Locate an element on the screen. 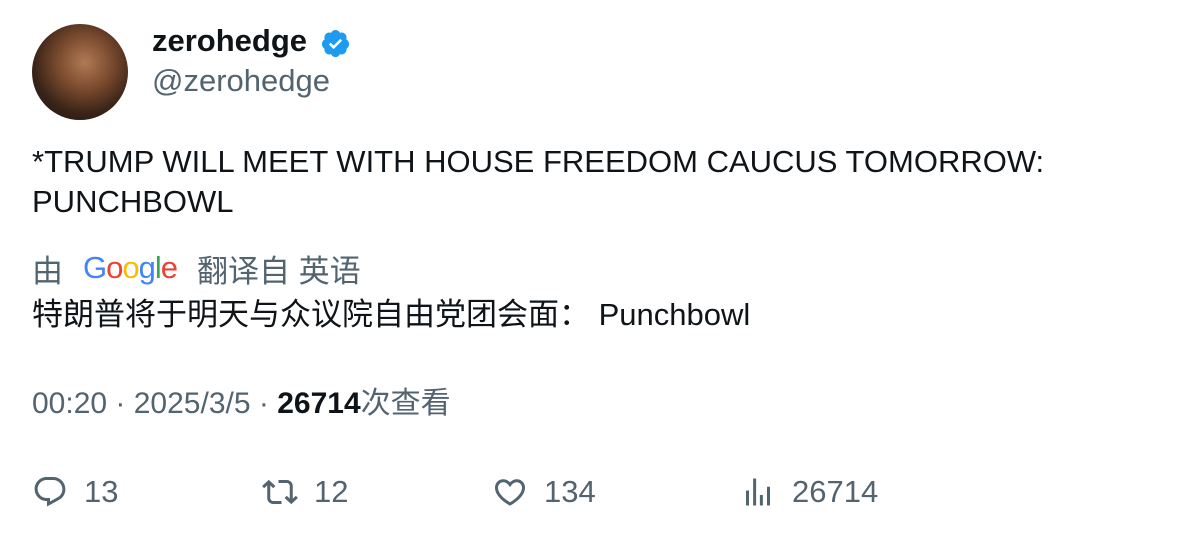 Image resolution: width=1196 pixels, height=538 pixels. translated-text: 特朗普将于明天与众议院自由党团会面： Punchbowl is located at coordinates (391, 314).